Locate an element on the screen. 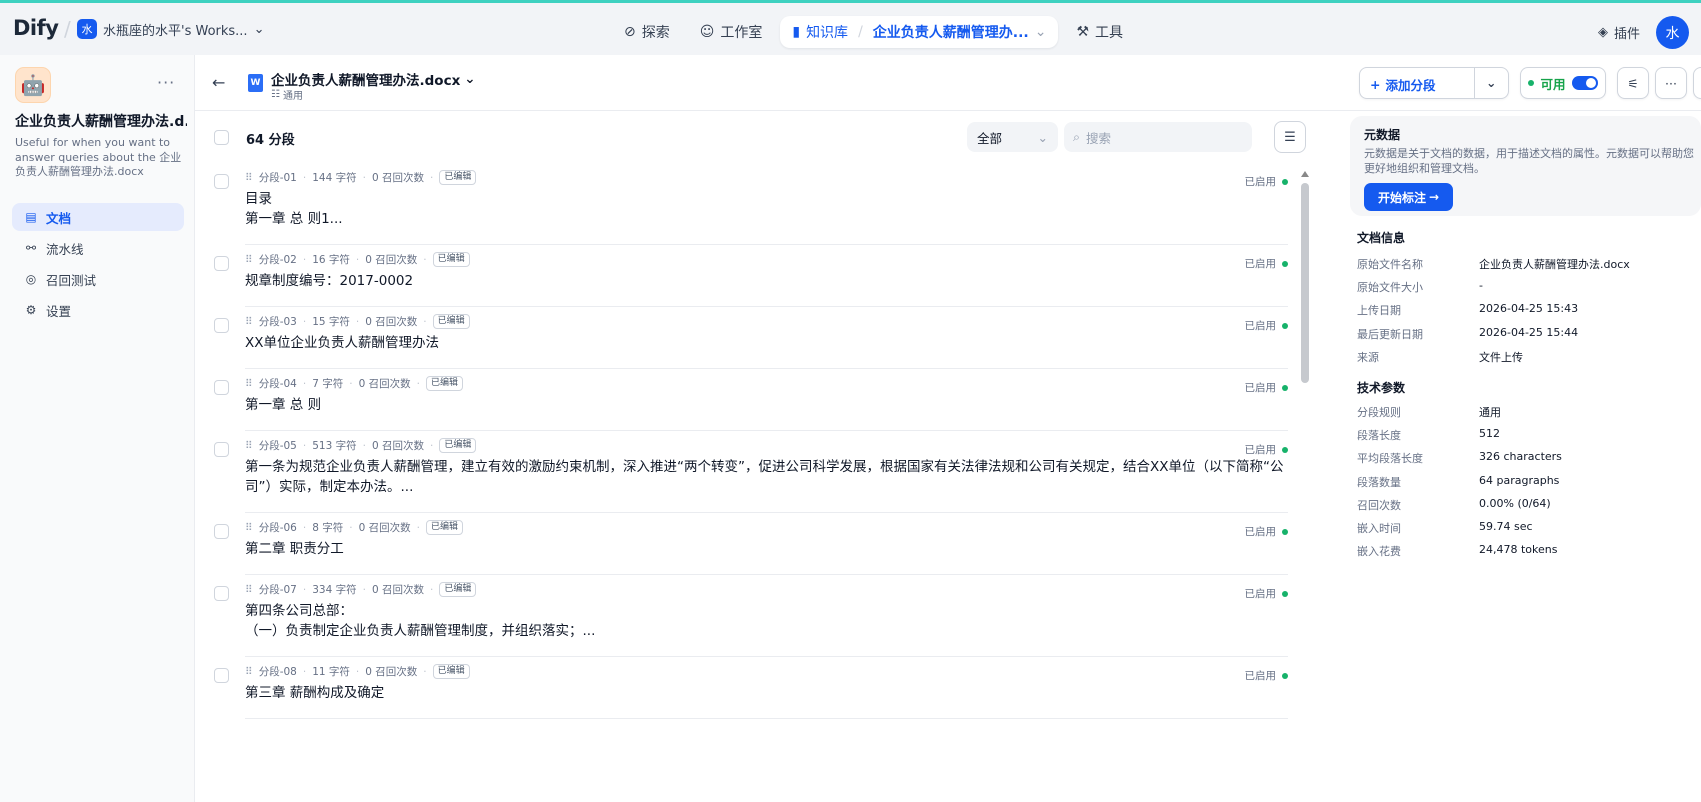  tech-param-value: 24,478 tokens is located at coordinates (1518, 550).